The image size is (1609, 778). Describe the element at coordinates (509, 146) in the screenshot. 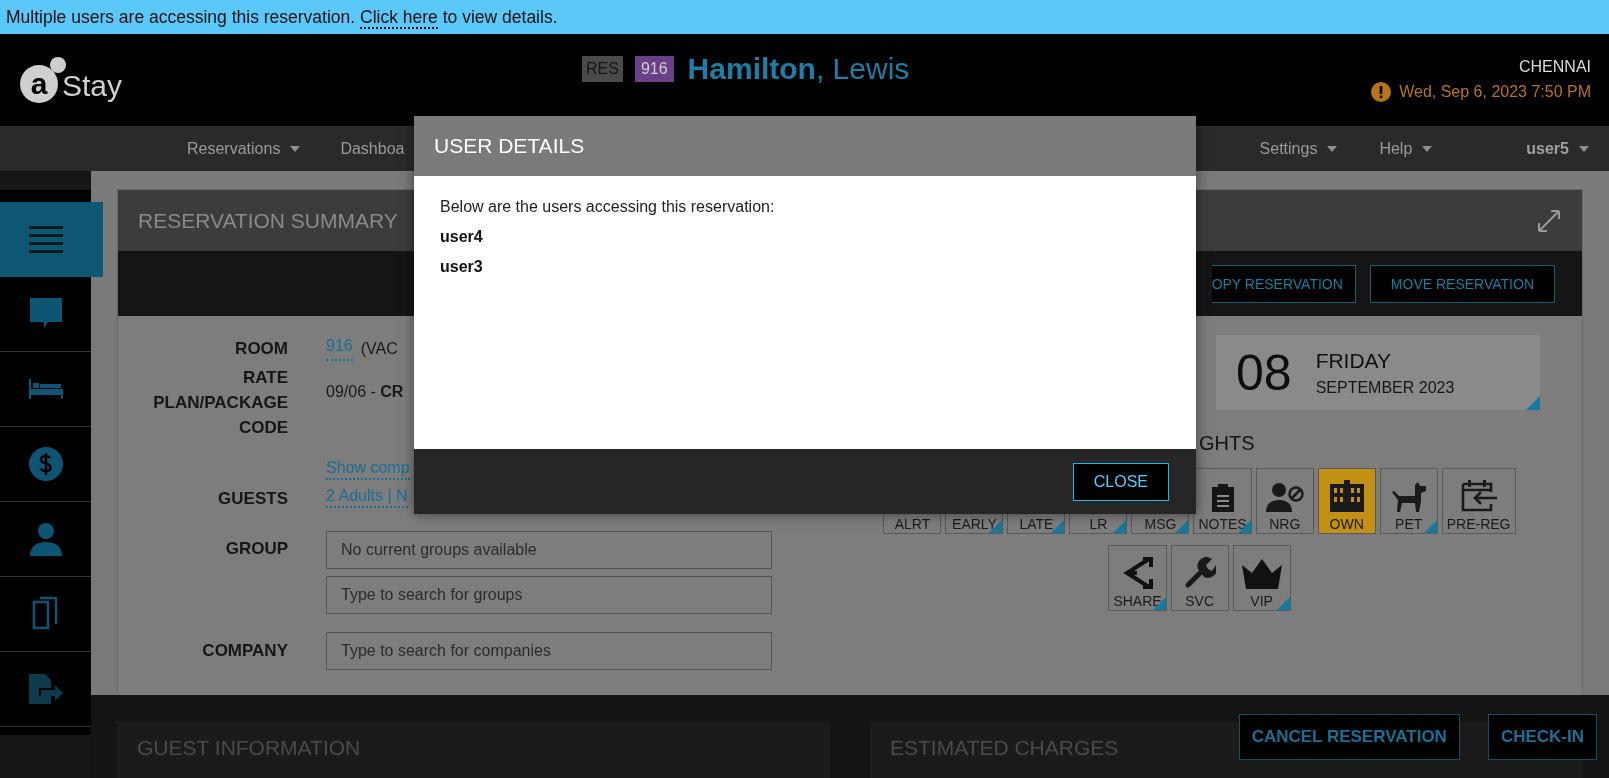

I see `dialog-title: USER DETAILS` at that location.